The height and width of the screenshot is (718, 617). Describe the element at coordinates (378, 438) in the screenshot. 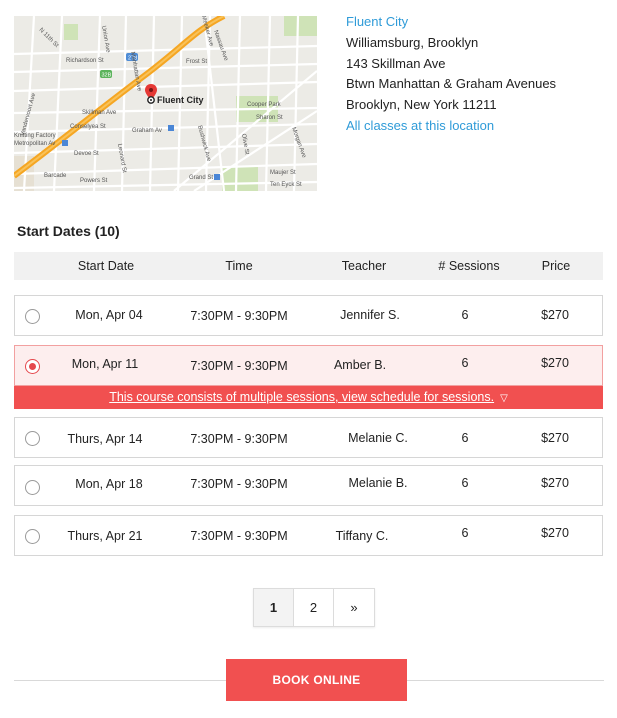

I see `row-teacher: Melanie C.` at that location.